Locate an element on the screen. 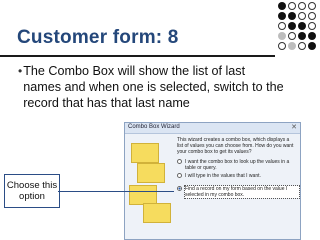 This screenshot has height=240, width=320. title-underline is located at coordinates (137, 56).